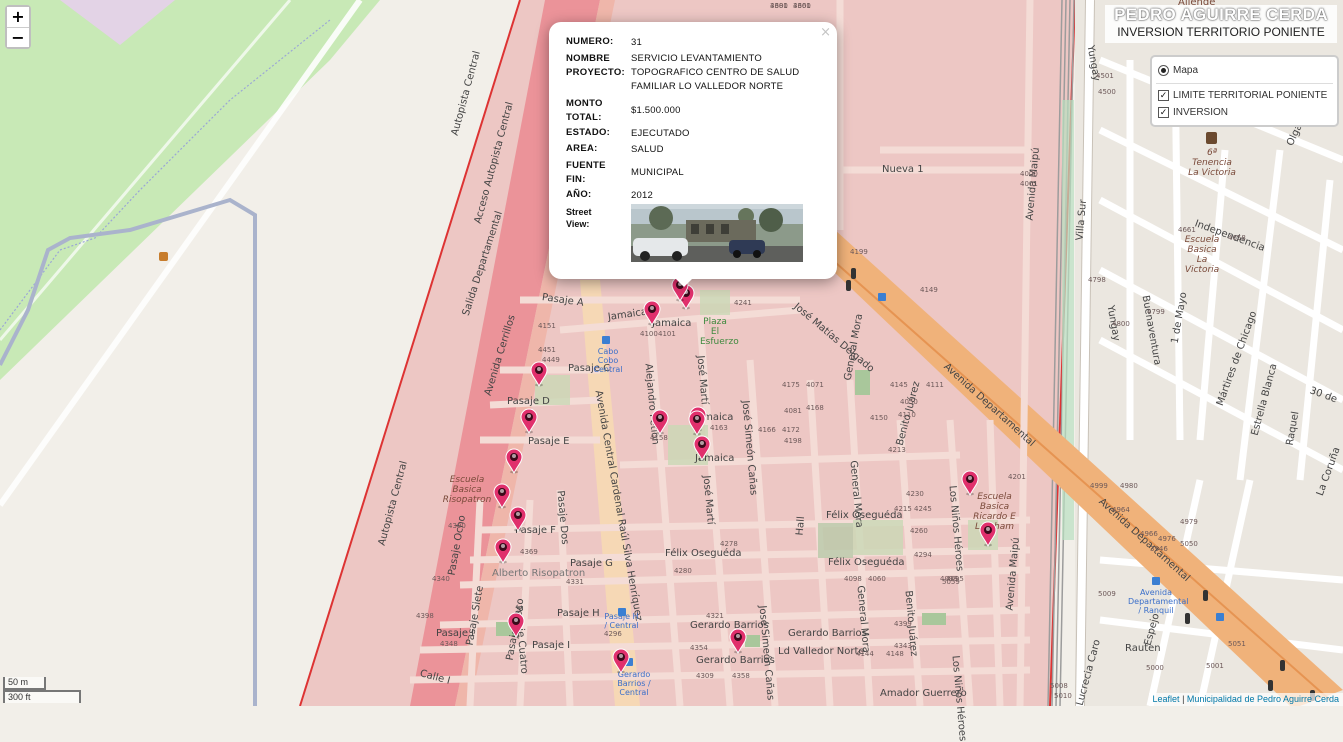  Describe the element at coordinates (457, 526) in the screenshot. I see `house-number: 4300` at that location.